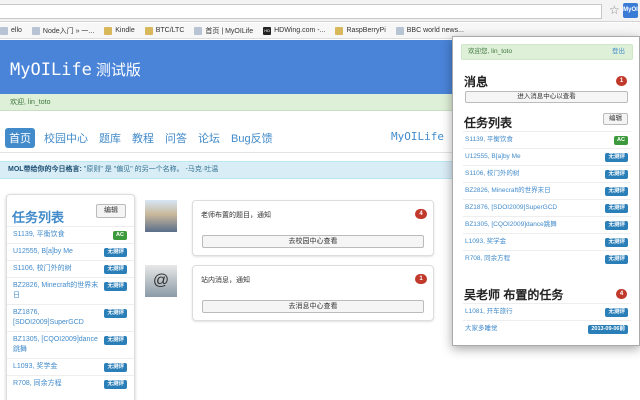 Image resolution: width=640 pixels, height=400 pixels. I want to click on popup-messages-count: 1, so click(621, 81).